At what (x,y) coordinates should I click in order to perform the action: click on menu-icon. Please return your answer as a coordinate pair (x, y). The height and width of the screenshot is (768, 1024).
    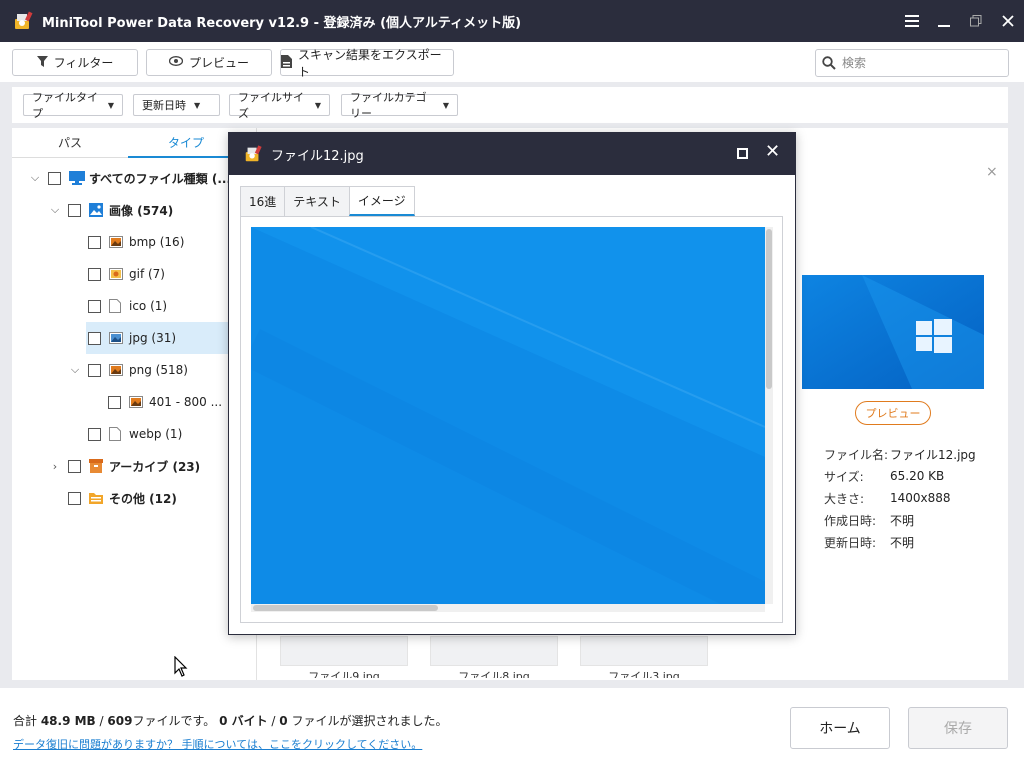
    Looking at the image, I should click on (912, 21).